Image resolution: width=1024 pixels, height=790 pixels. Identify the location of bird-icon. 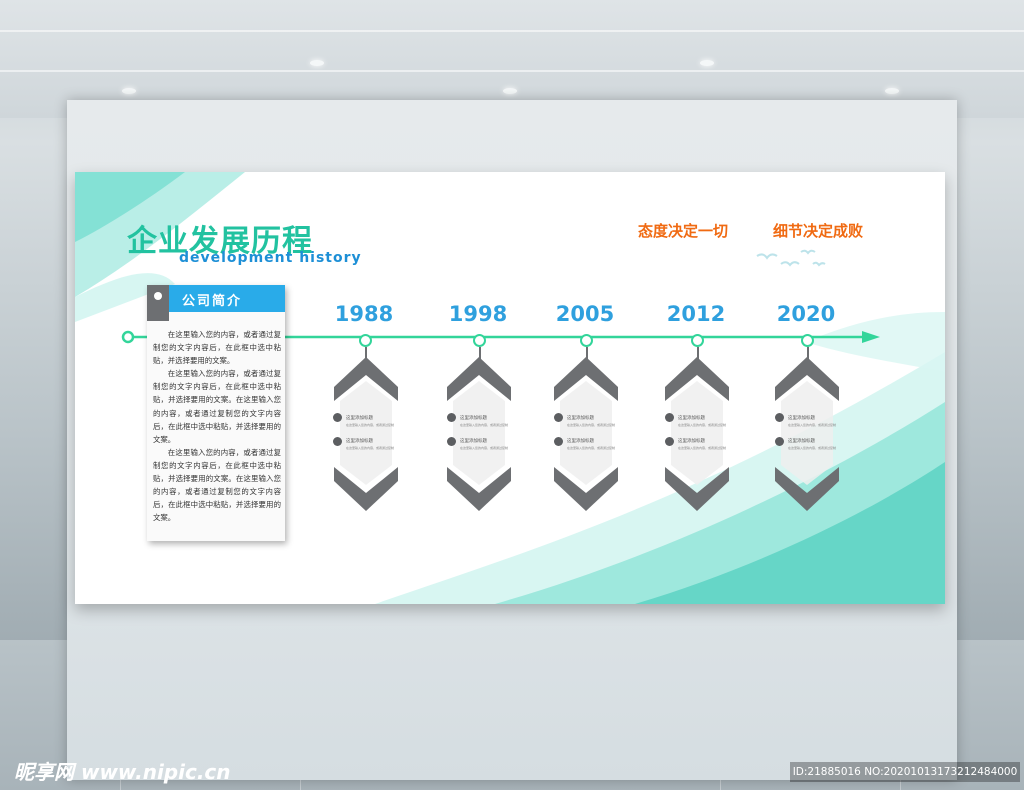
(791, 258).